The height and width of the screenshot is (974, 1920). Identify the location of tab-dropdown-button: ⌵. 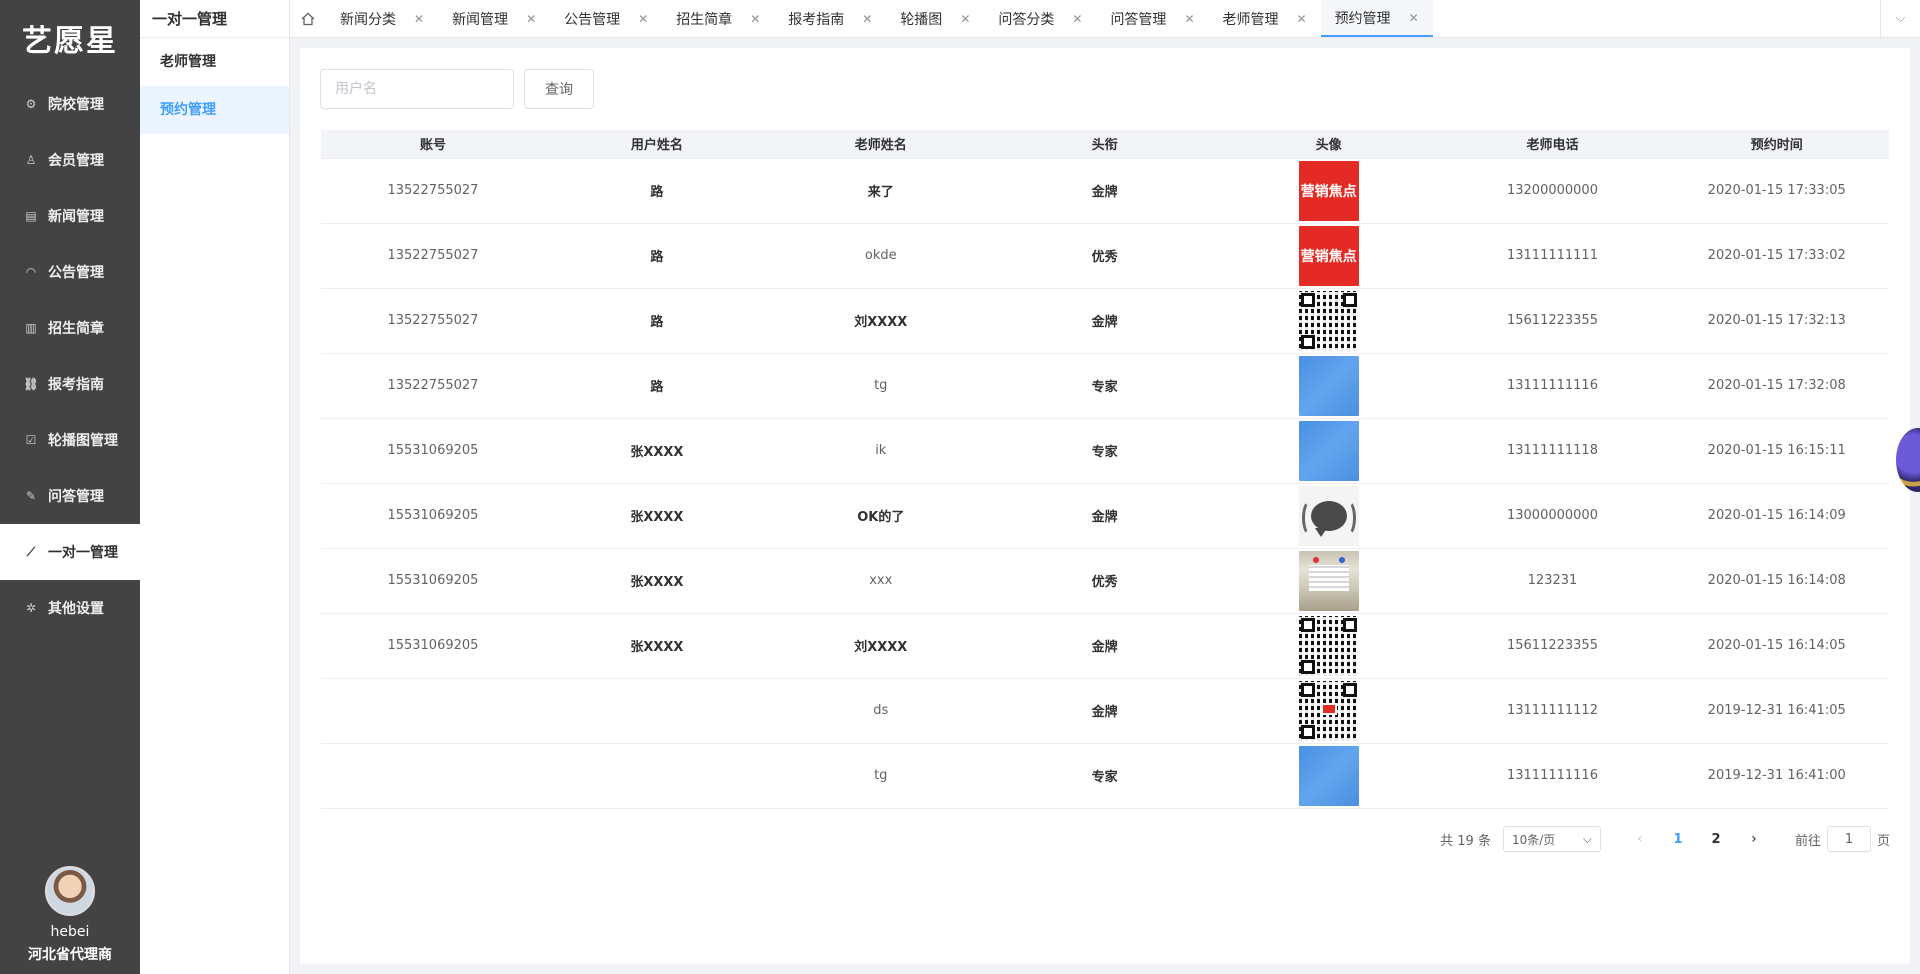
(1900, 18).